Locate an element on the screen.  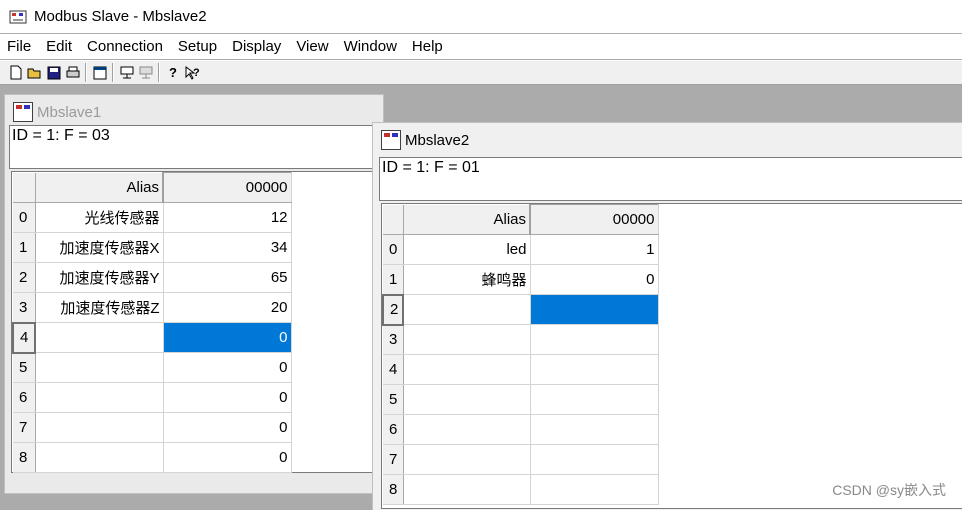
value-cell: 12 is located at coordinates (227, 217).